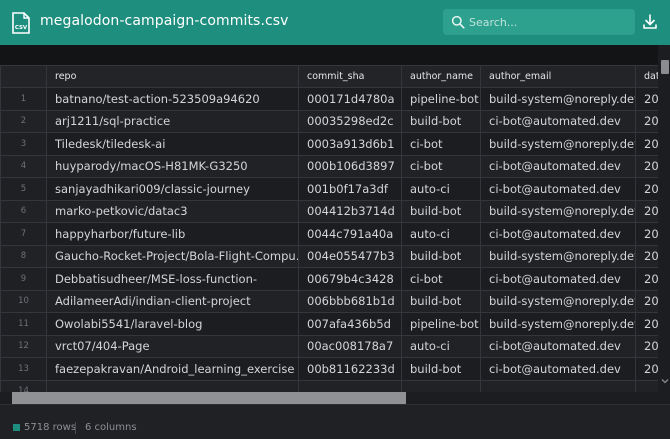 The width and height of the screenshot is (670, 439). What do you see at coordinates (172, 324) in the screenshot?
I see `cell-repo: Owolabi5541/laravel-blog` at bounding box center [172, 324].